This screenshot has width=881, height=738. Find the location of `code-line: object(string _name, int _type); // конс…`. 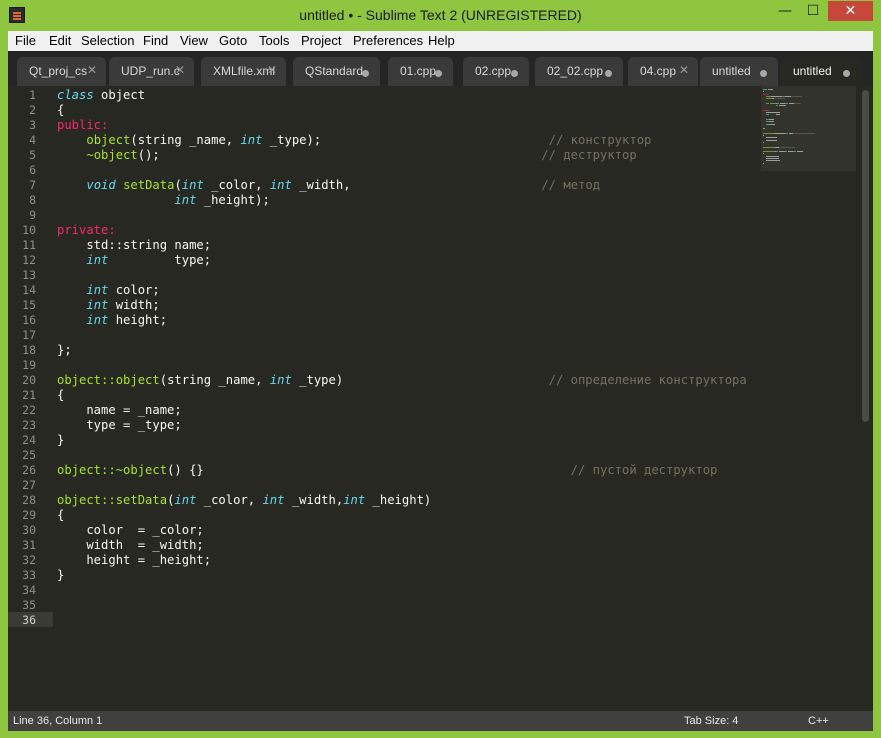

code-line: object(string _name, int _type); // конс… is located at coordinates (354, 140).